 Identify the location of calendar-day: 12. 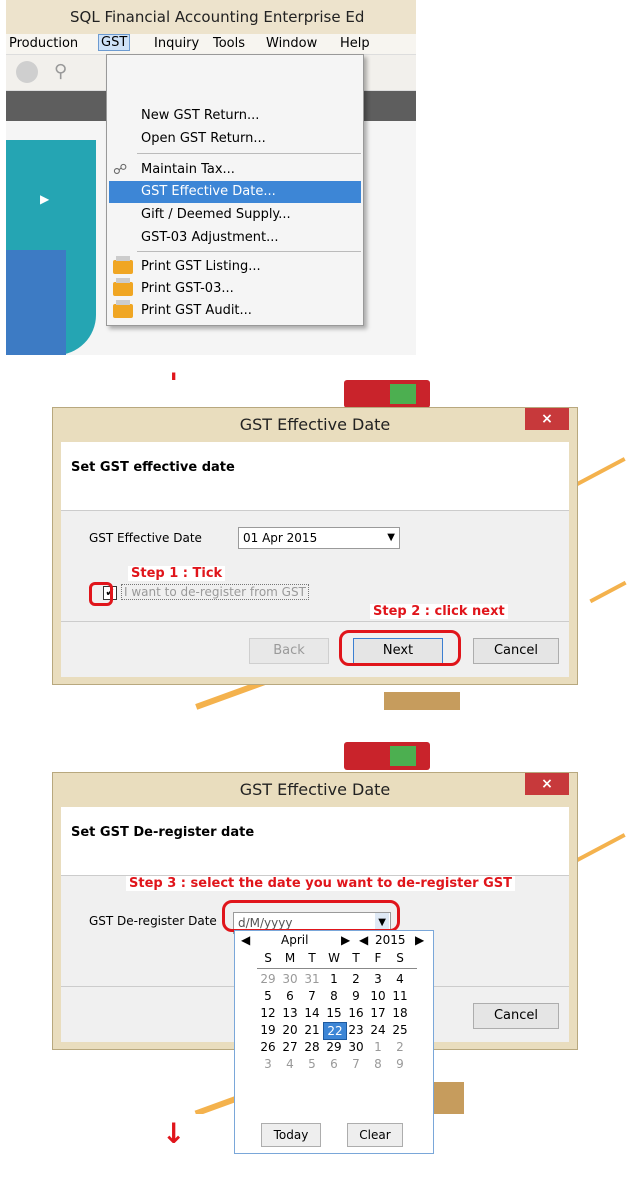
(268, 1013).